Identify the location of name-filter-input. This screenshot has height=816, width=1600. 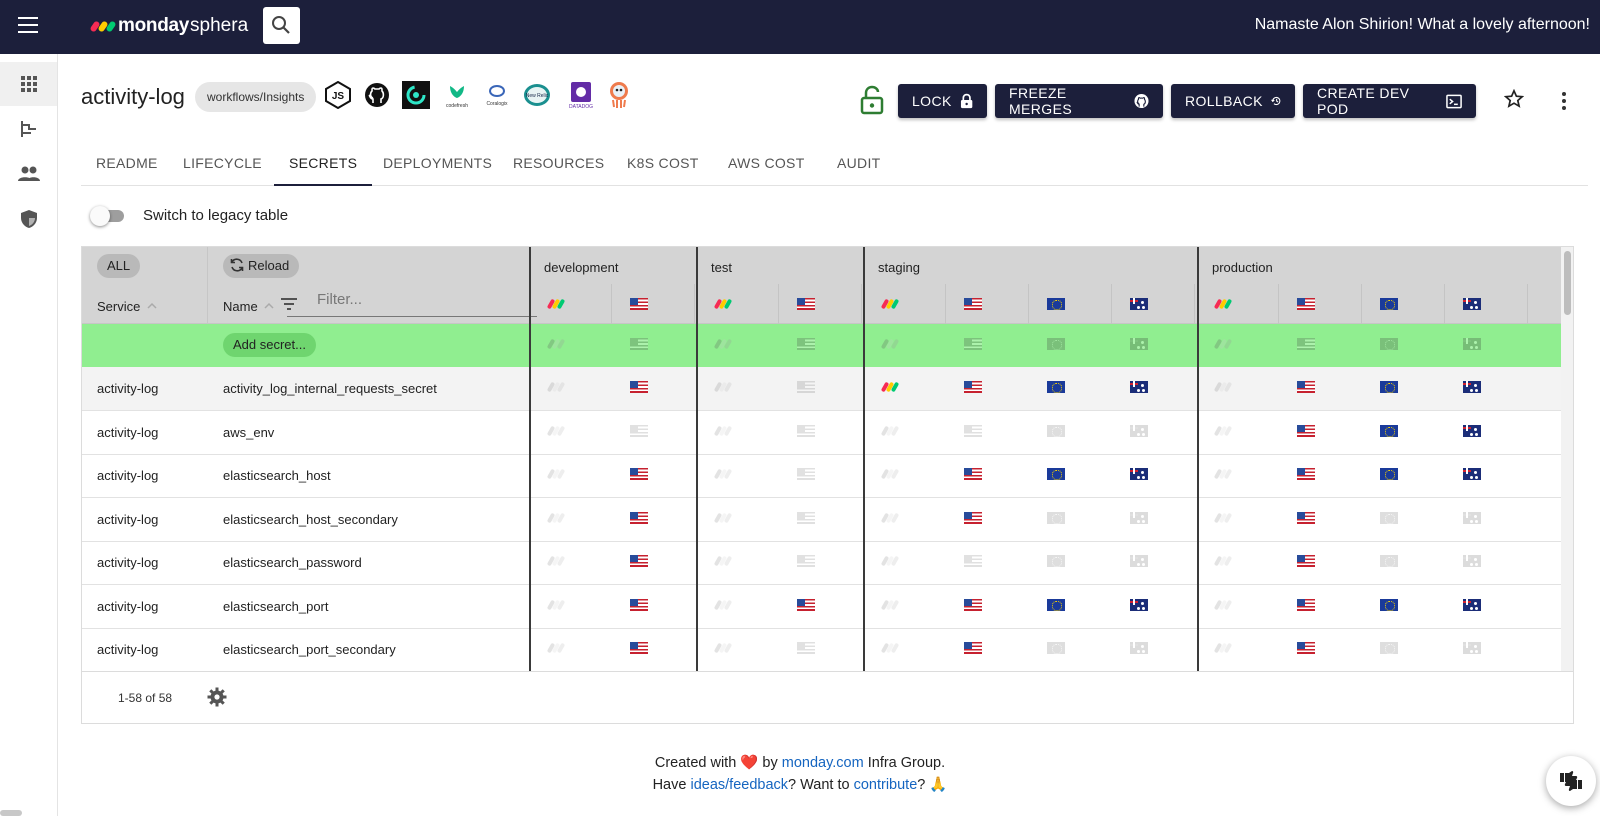
(417, 299).